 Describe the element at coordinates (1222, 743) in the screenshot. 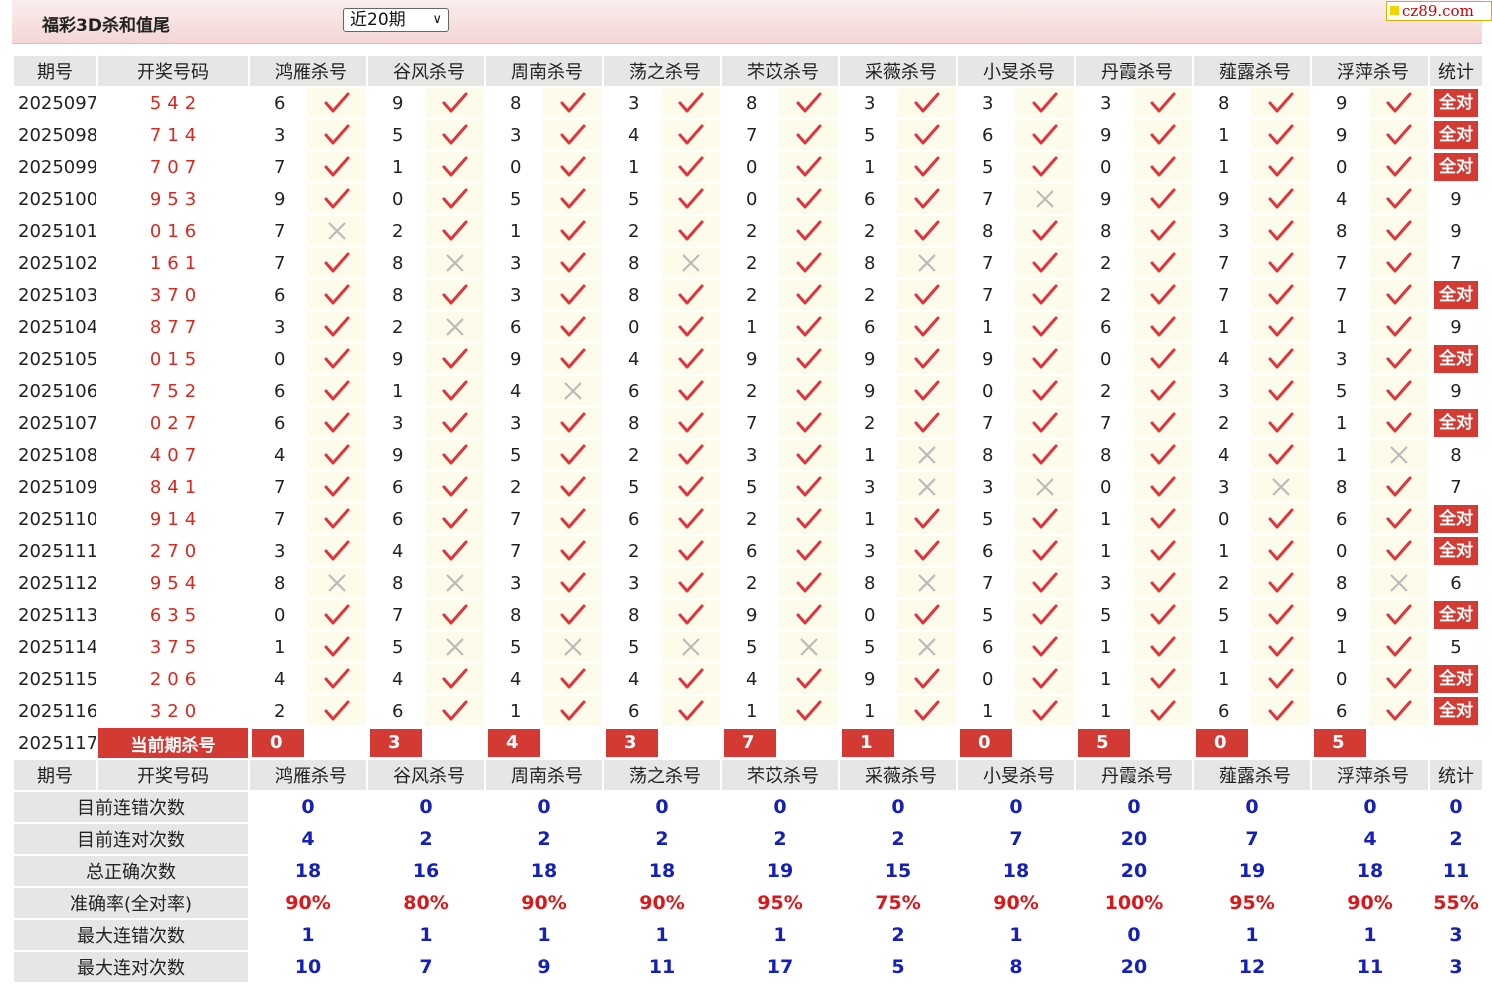

I see `current-kill-badge: 0` at that location.